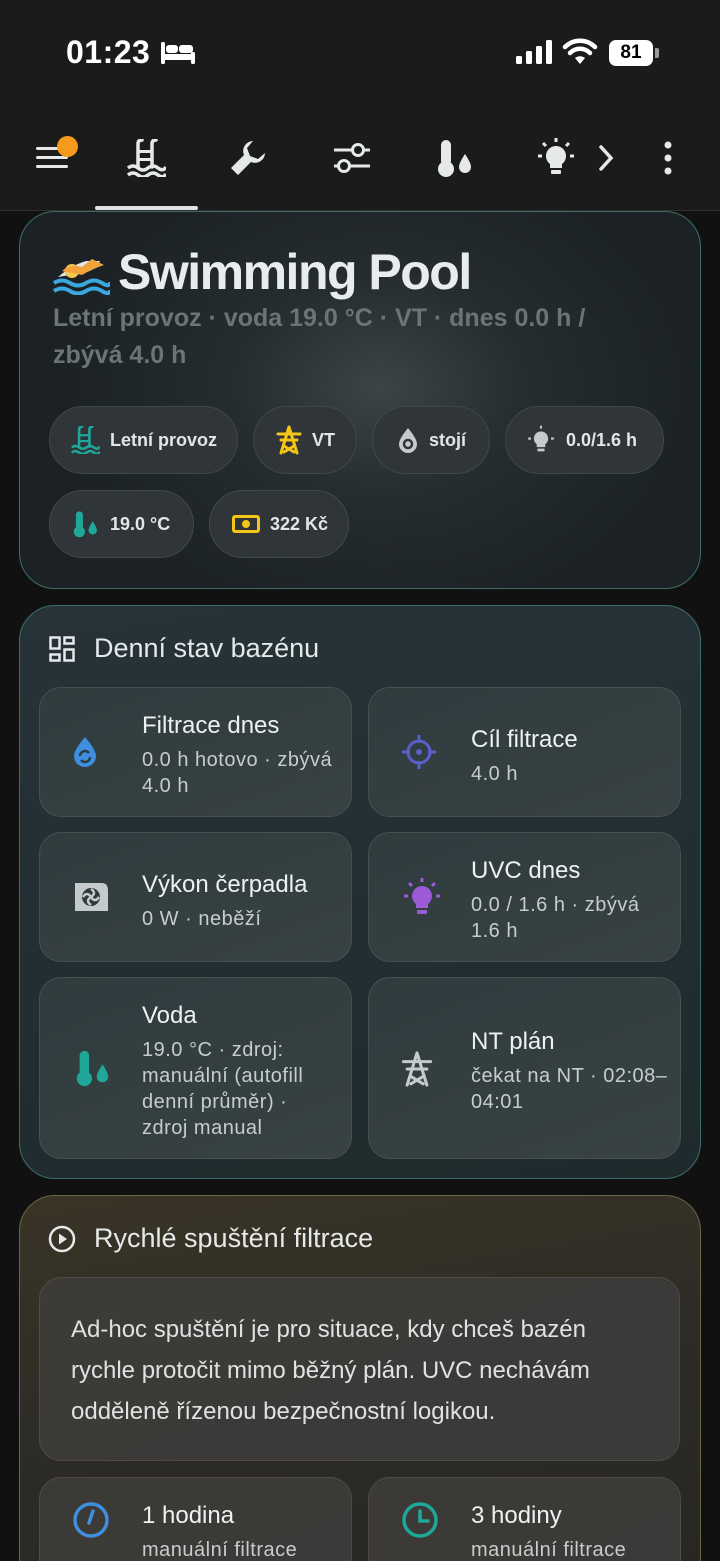  I want to click on tile-title: 3 hodiny, so click(516, 1515).